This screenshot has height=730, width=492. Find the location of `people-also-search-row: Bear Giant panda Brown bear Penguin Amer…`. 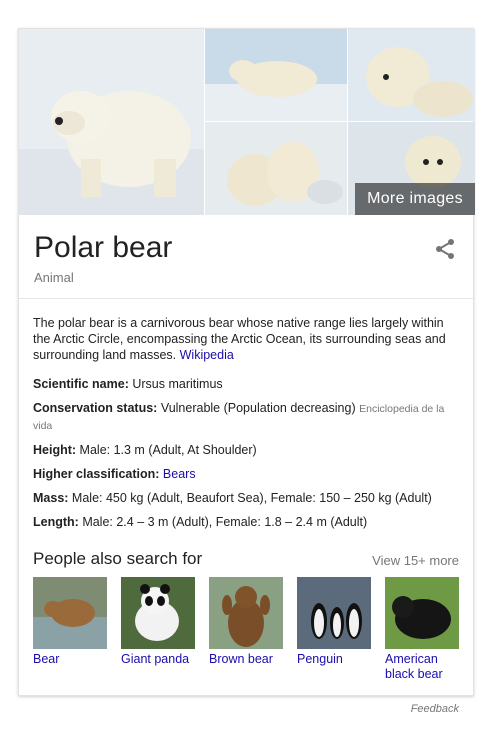

people-also-search-row: Bear Giant panda Brown bear Penguin Amer… is located at coordinates (248, 632).